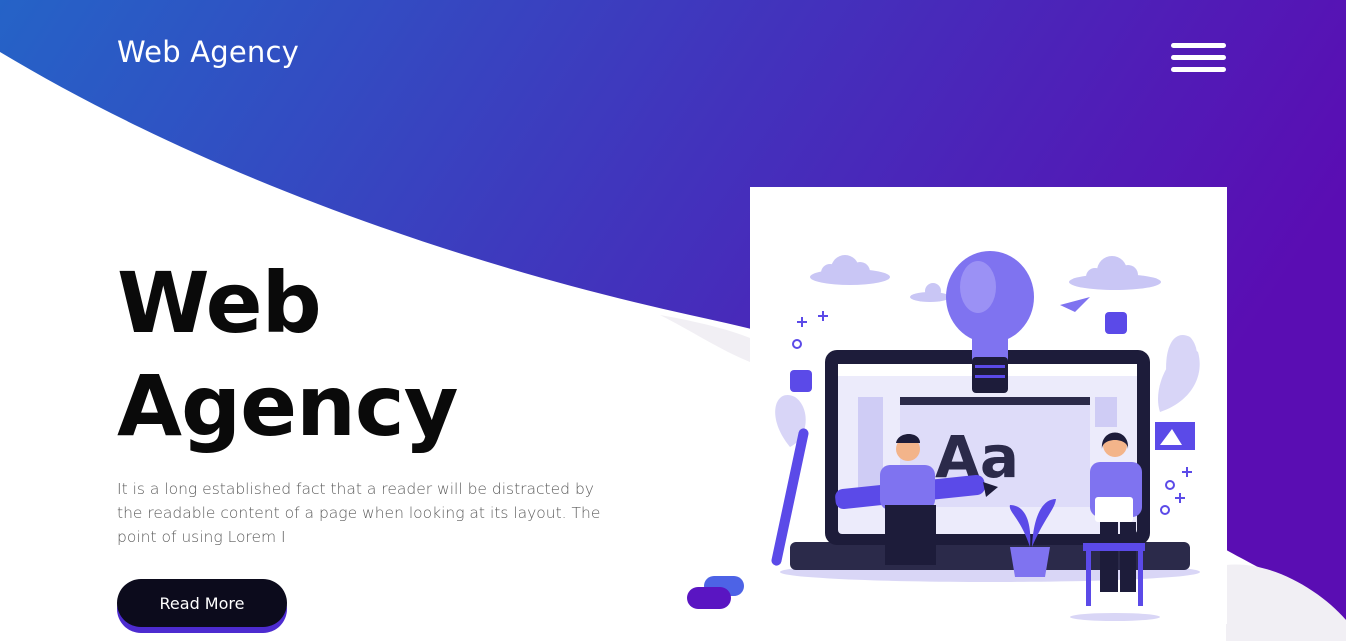 The image size is (1346, 641). What do you see at coordinates (715, 592) in the screenshot?
I see `decorative-pills` at bounding box center [715, 592].